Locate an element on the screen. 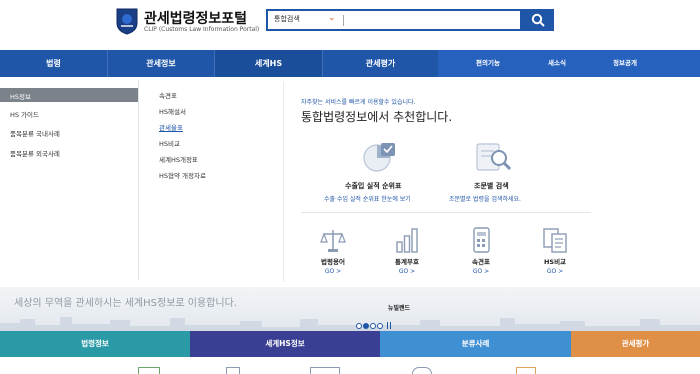 This screenshot has width=700, height=374. pause-icon is located at coordinates (389, 325).